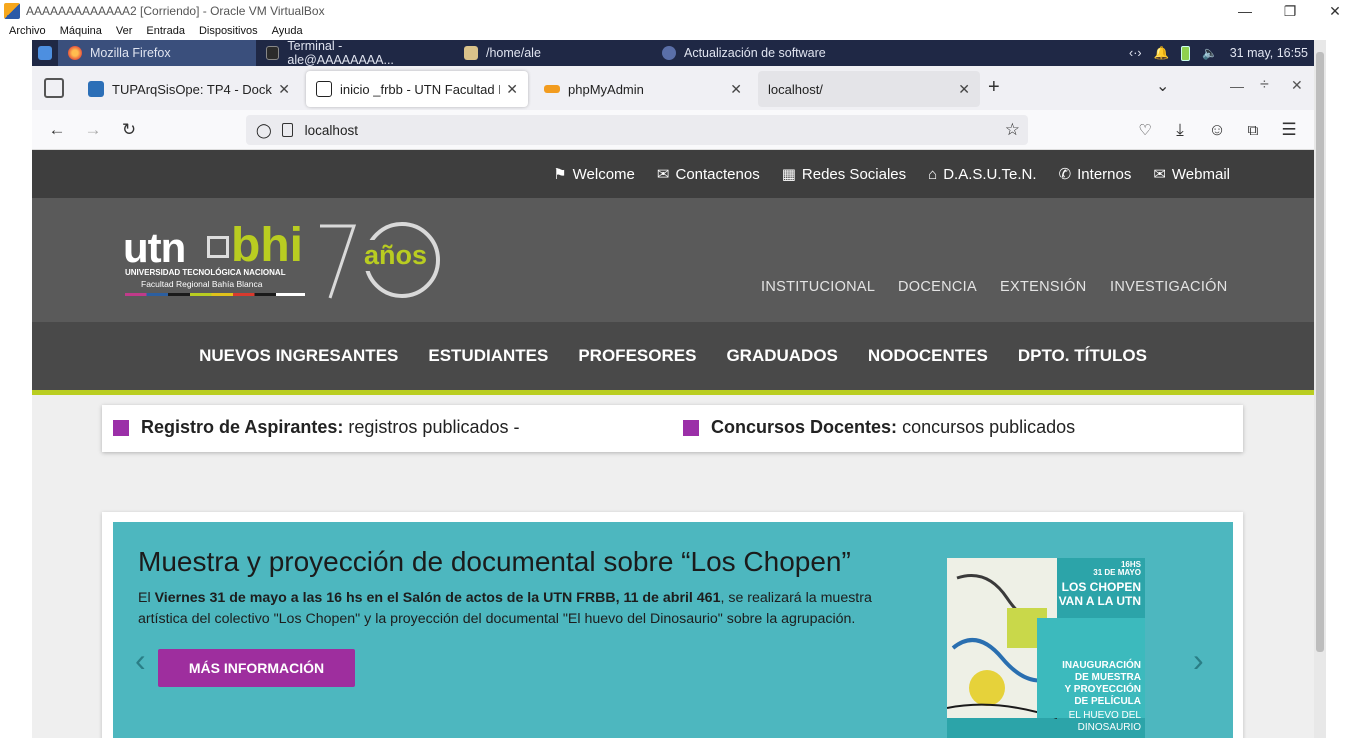 This screenshot has width=1359, height=738. Describe the element at coordinates (488, 356) in the screenshot. I see `nav-estudiantes: ESTUDIANTES` at that location.